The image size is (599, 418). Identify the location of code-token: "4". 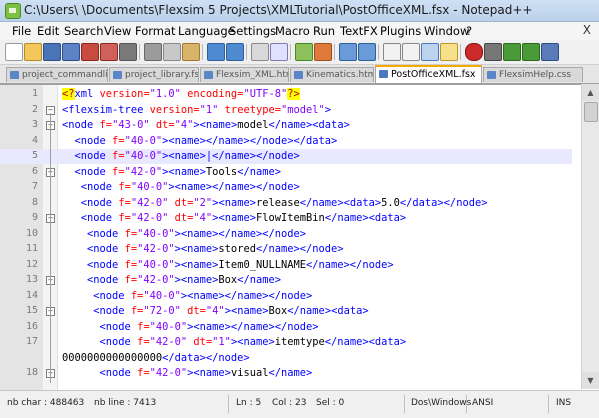
(184, 125).